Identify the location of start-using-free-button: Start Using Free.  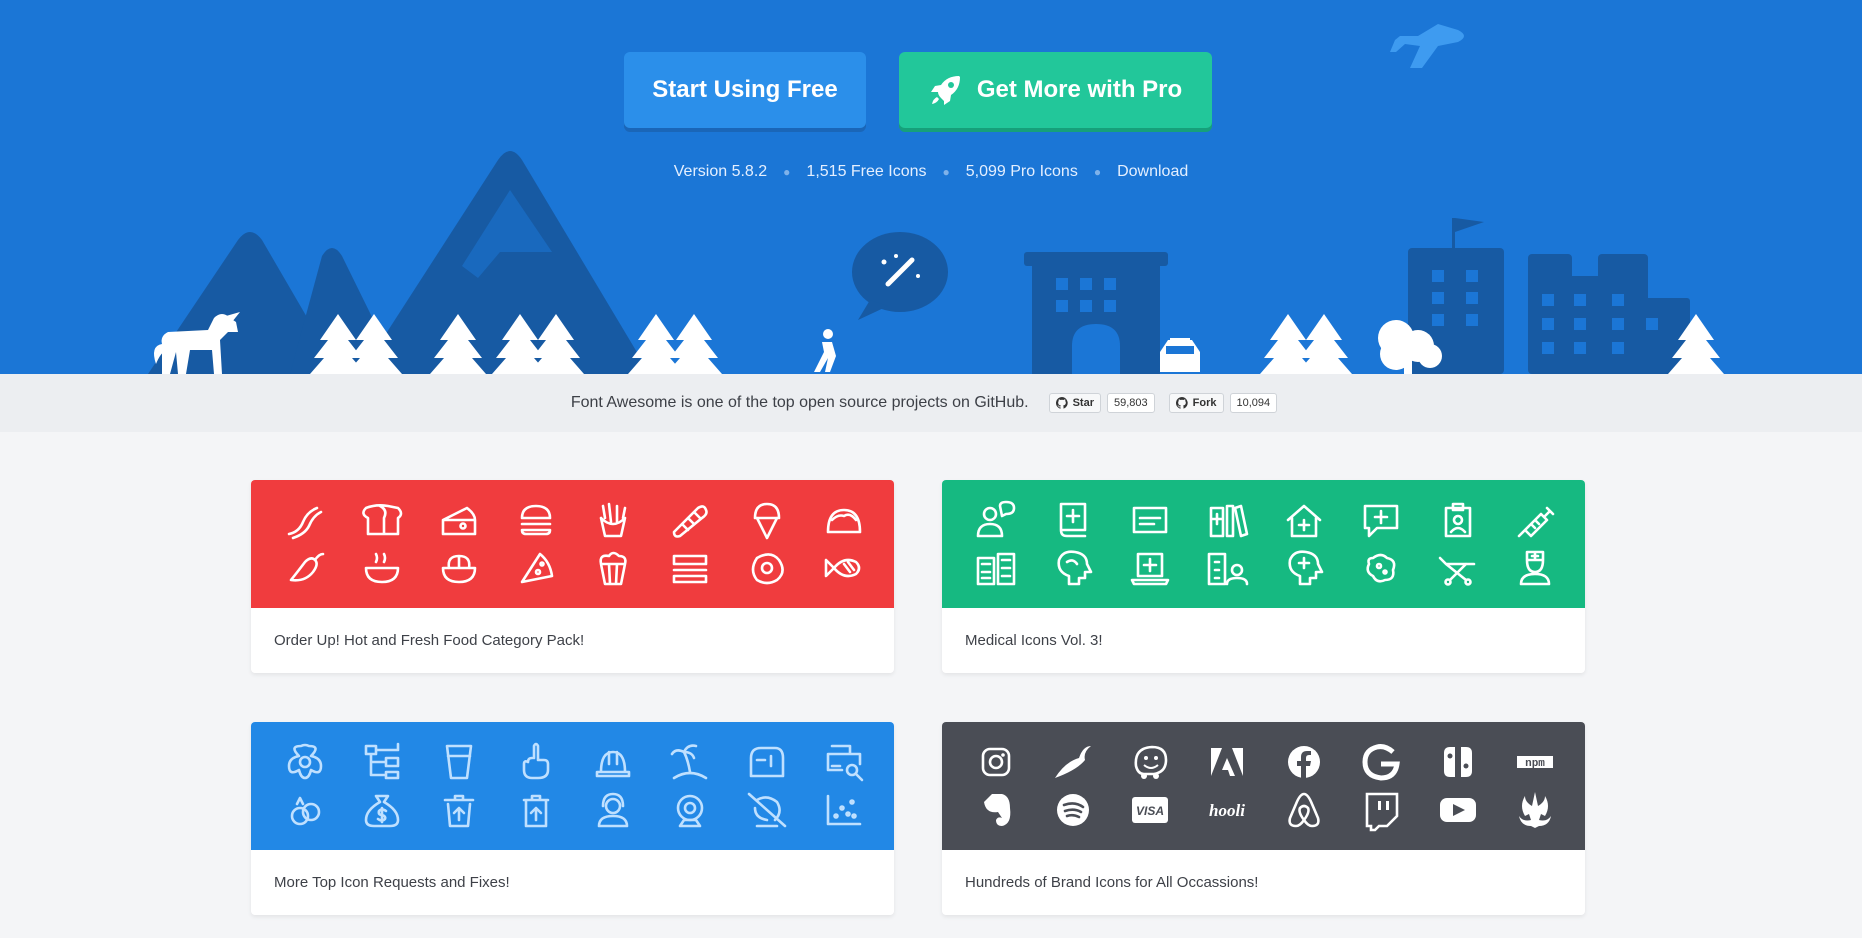
(745, 90).